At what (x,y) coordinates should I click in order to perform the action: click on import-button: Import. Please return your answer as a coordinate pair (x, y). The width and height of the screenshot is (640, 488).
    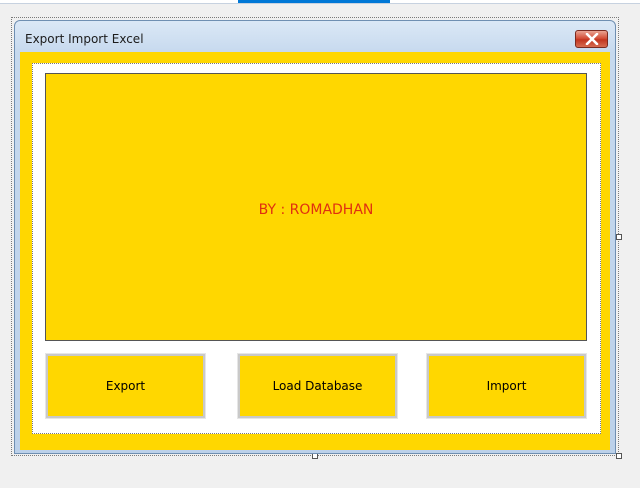
    Looking at the image, I should click on (506, 386).